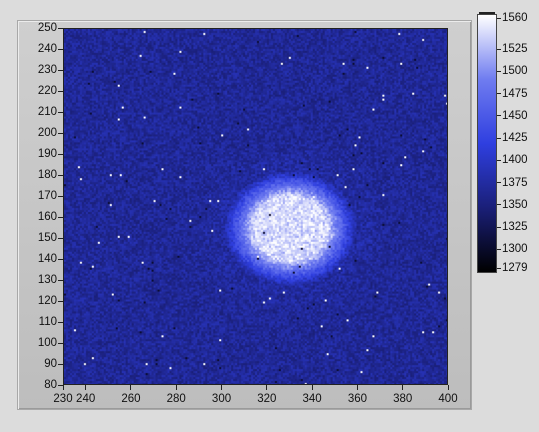  I want to click on y-tick-label: 240, so click(47, 49).